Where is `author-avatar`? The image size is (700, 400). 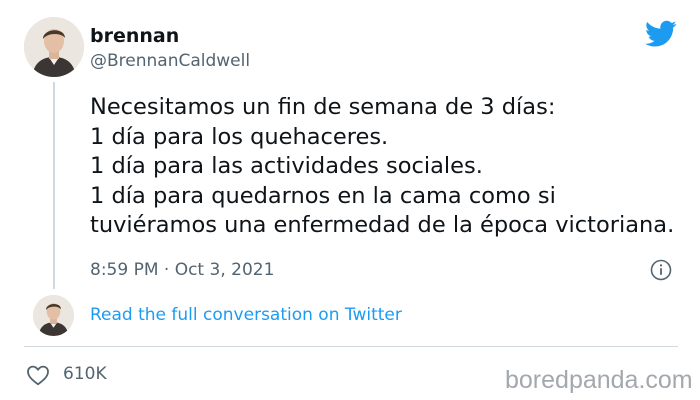
author-avatar is located at coordinates (54, 47).